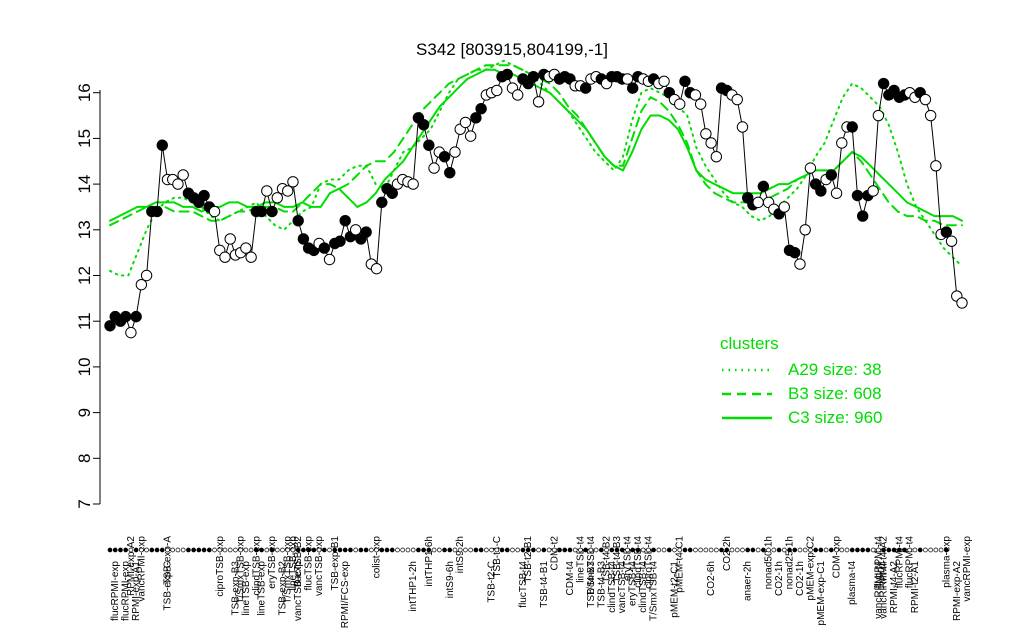 This screenshot has height=640, width=1024. What do you see at coordinates (87, 296) in the screenshot?
I see `y-axis: 7 8 9 10 11 12 13 14 15 16` at bounding box center [87, 296].